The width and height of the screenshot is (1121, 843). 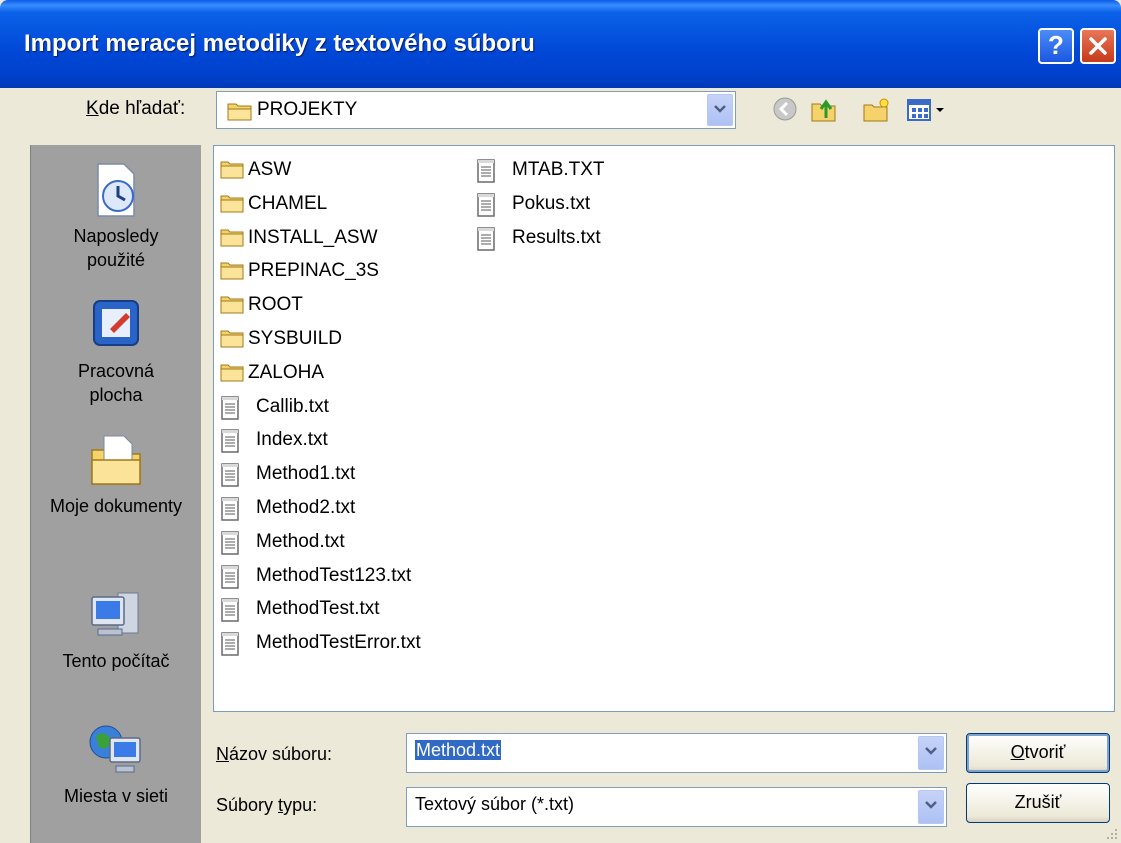 What do you see at coordinates (288, 203) in the screenshot?
I see `file-name: CHAMEL` at bounding box center [288, 203].